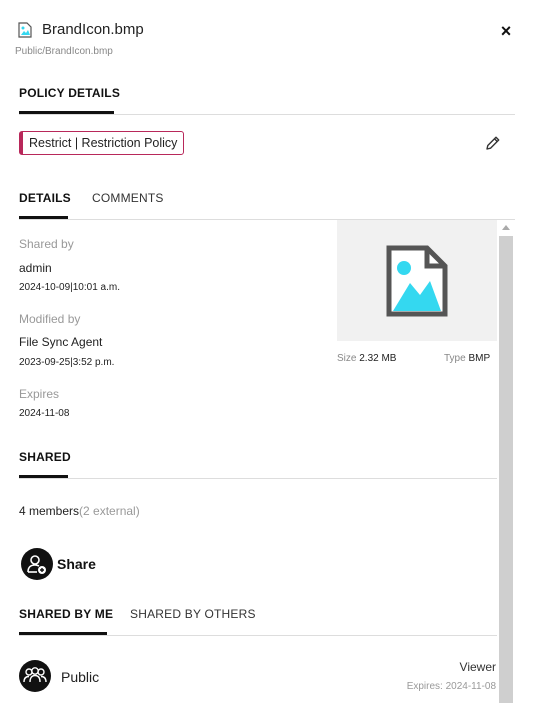  I want to click on modified-by-value: File Sync Agent, so click(61, 342).